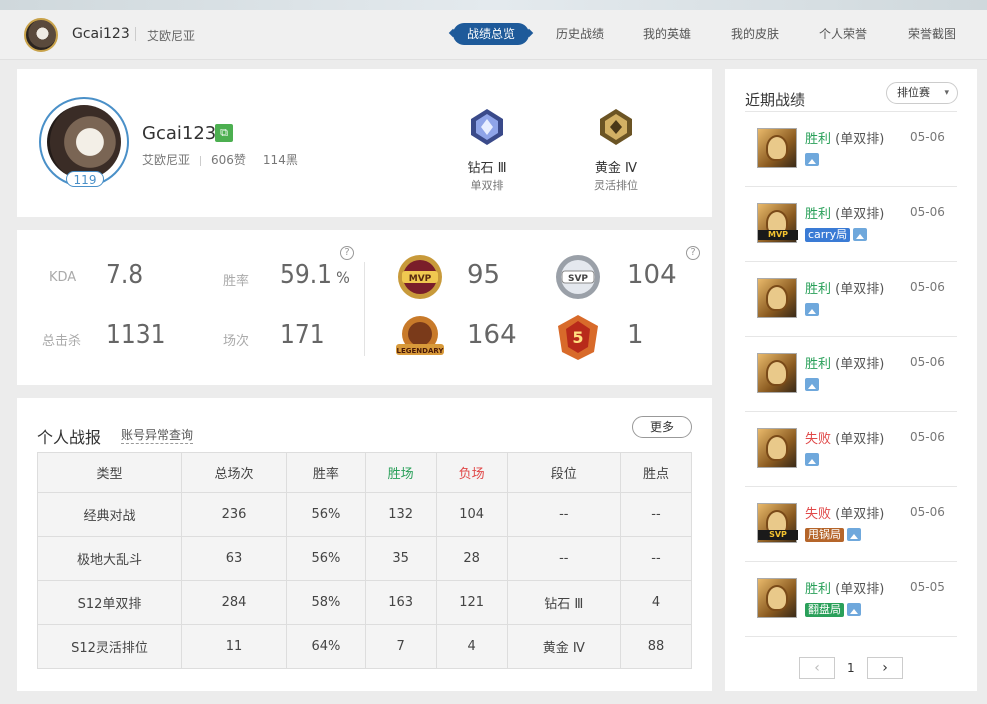 The image size is (987, 704). I want to click on nav-avatar, so click(41, 35).